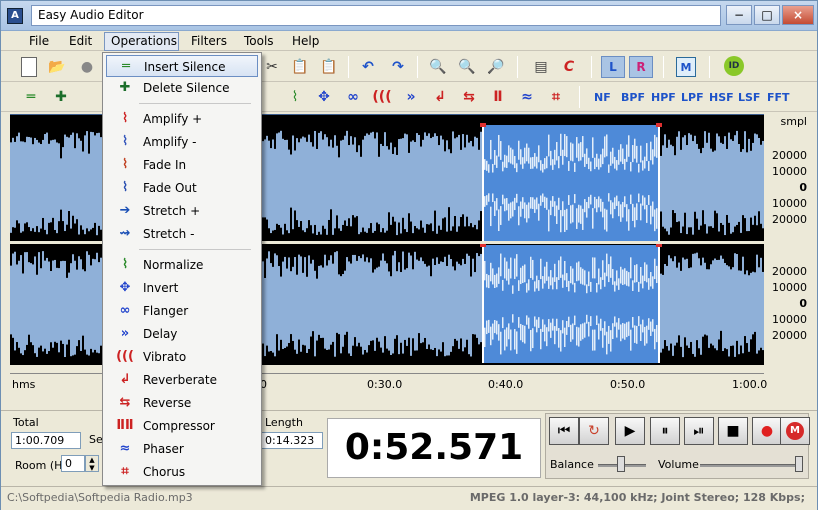 The width and height of the screenshot is (818, 510). Describe the element at coordinates (300, 67) in the screenshot. I see `copy-icon: 📋` at that location.